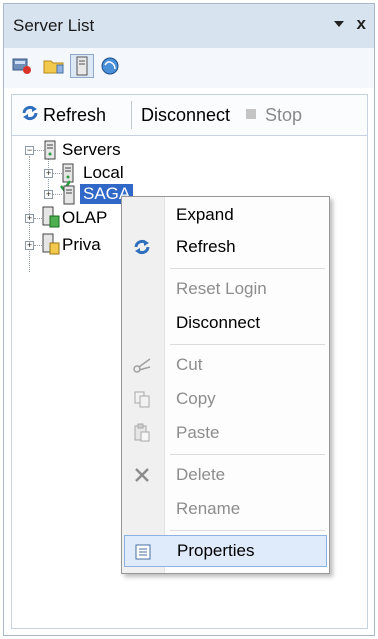 The width and height of the screenshot is (378, 639). I want to click on menu-item-label: Delete, so click(201, 474).